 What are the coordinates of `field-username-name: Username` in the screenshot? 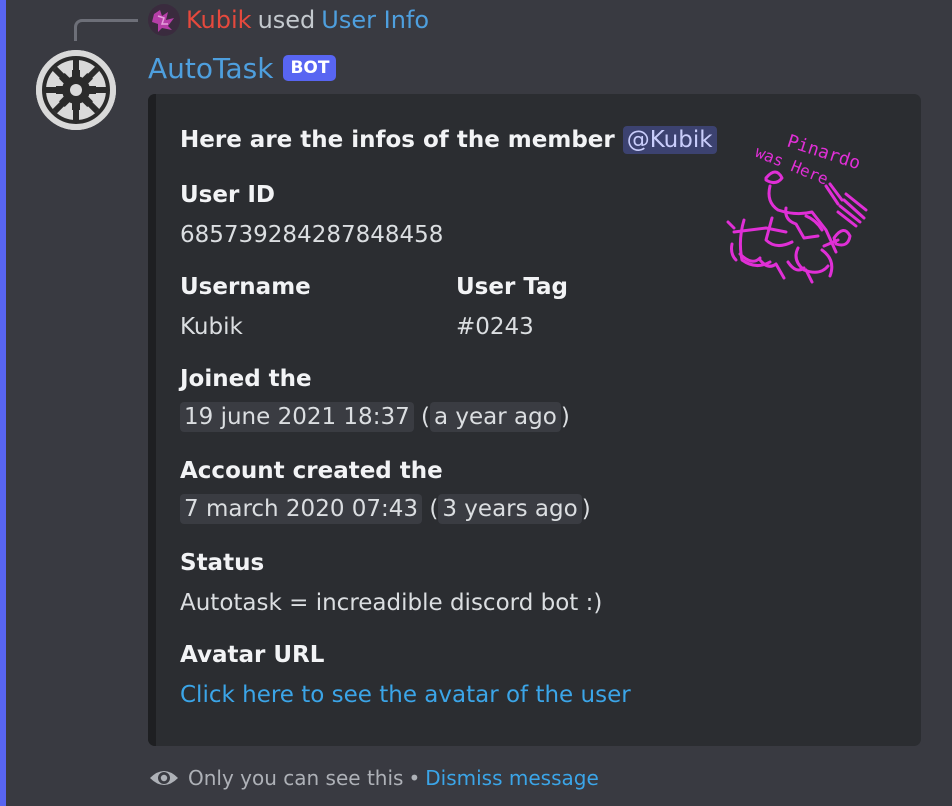 It's located at (245, 287).